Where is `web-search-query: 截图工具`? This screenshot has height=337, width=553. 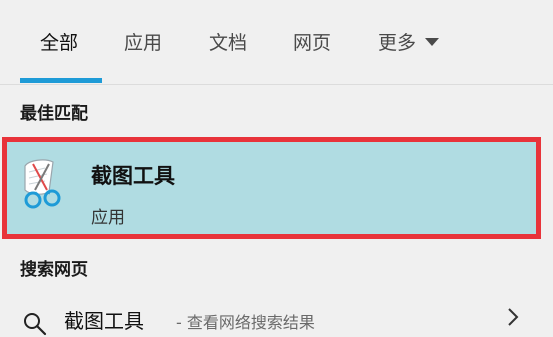
web-search-query: 截图工具 is located at coordinates (104, 321).